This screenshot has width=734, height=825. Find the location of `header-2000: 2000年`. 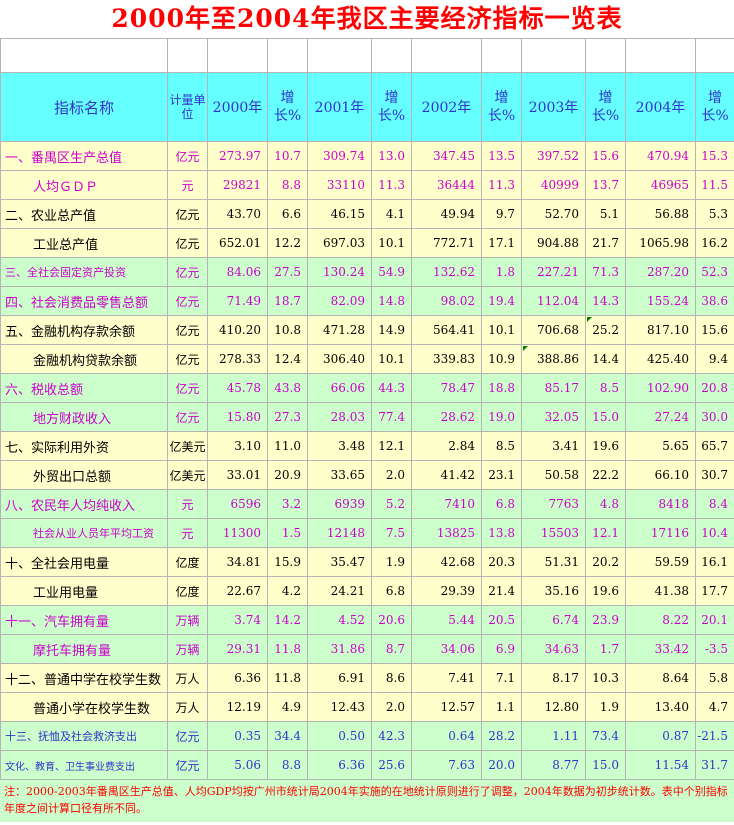

header-2000: 2000年 is located at coordinates (237, 107).